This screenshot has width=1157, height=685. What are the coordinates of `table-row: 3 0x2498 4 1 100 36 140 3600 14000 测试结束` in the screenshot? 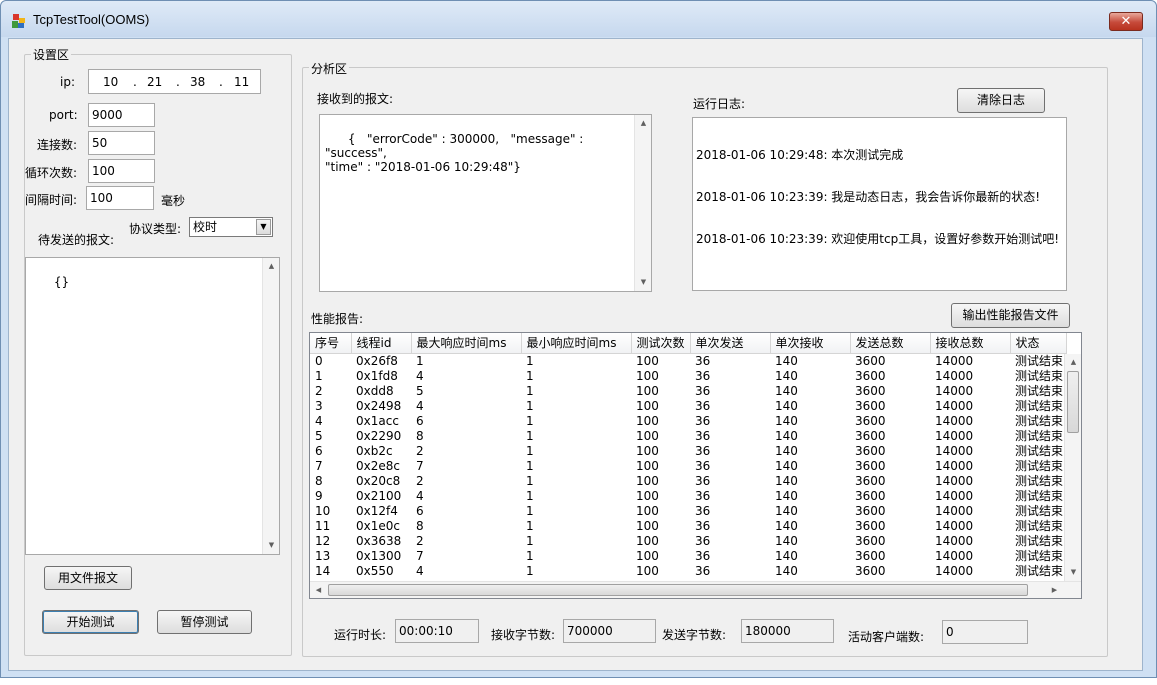 It's located at (688, 406).